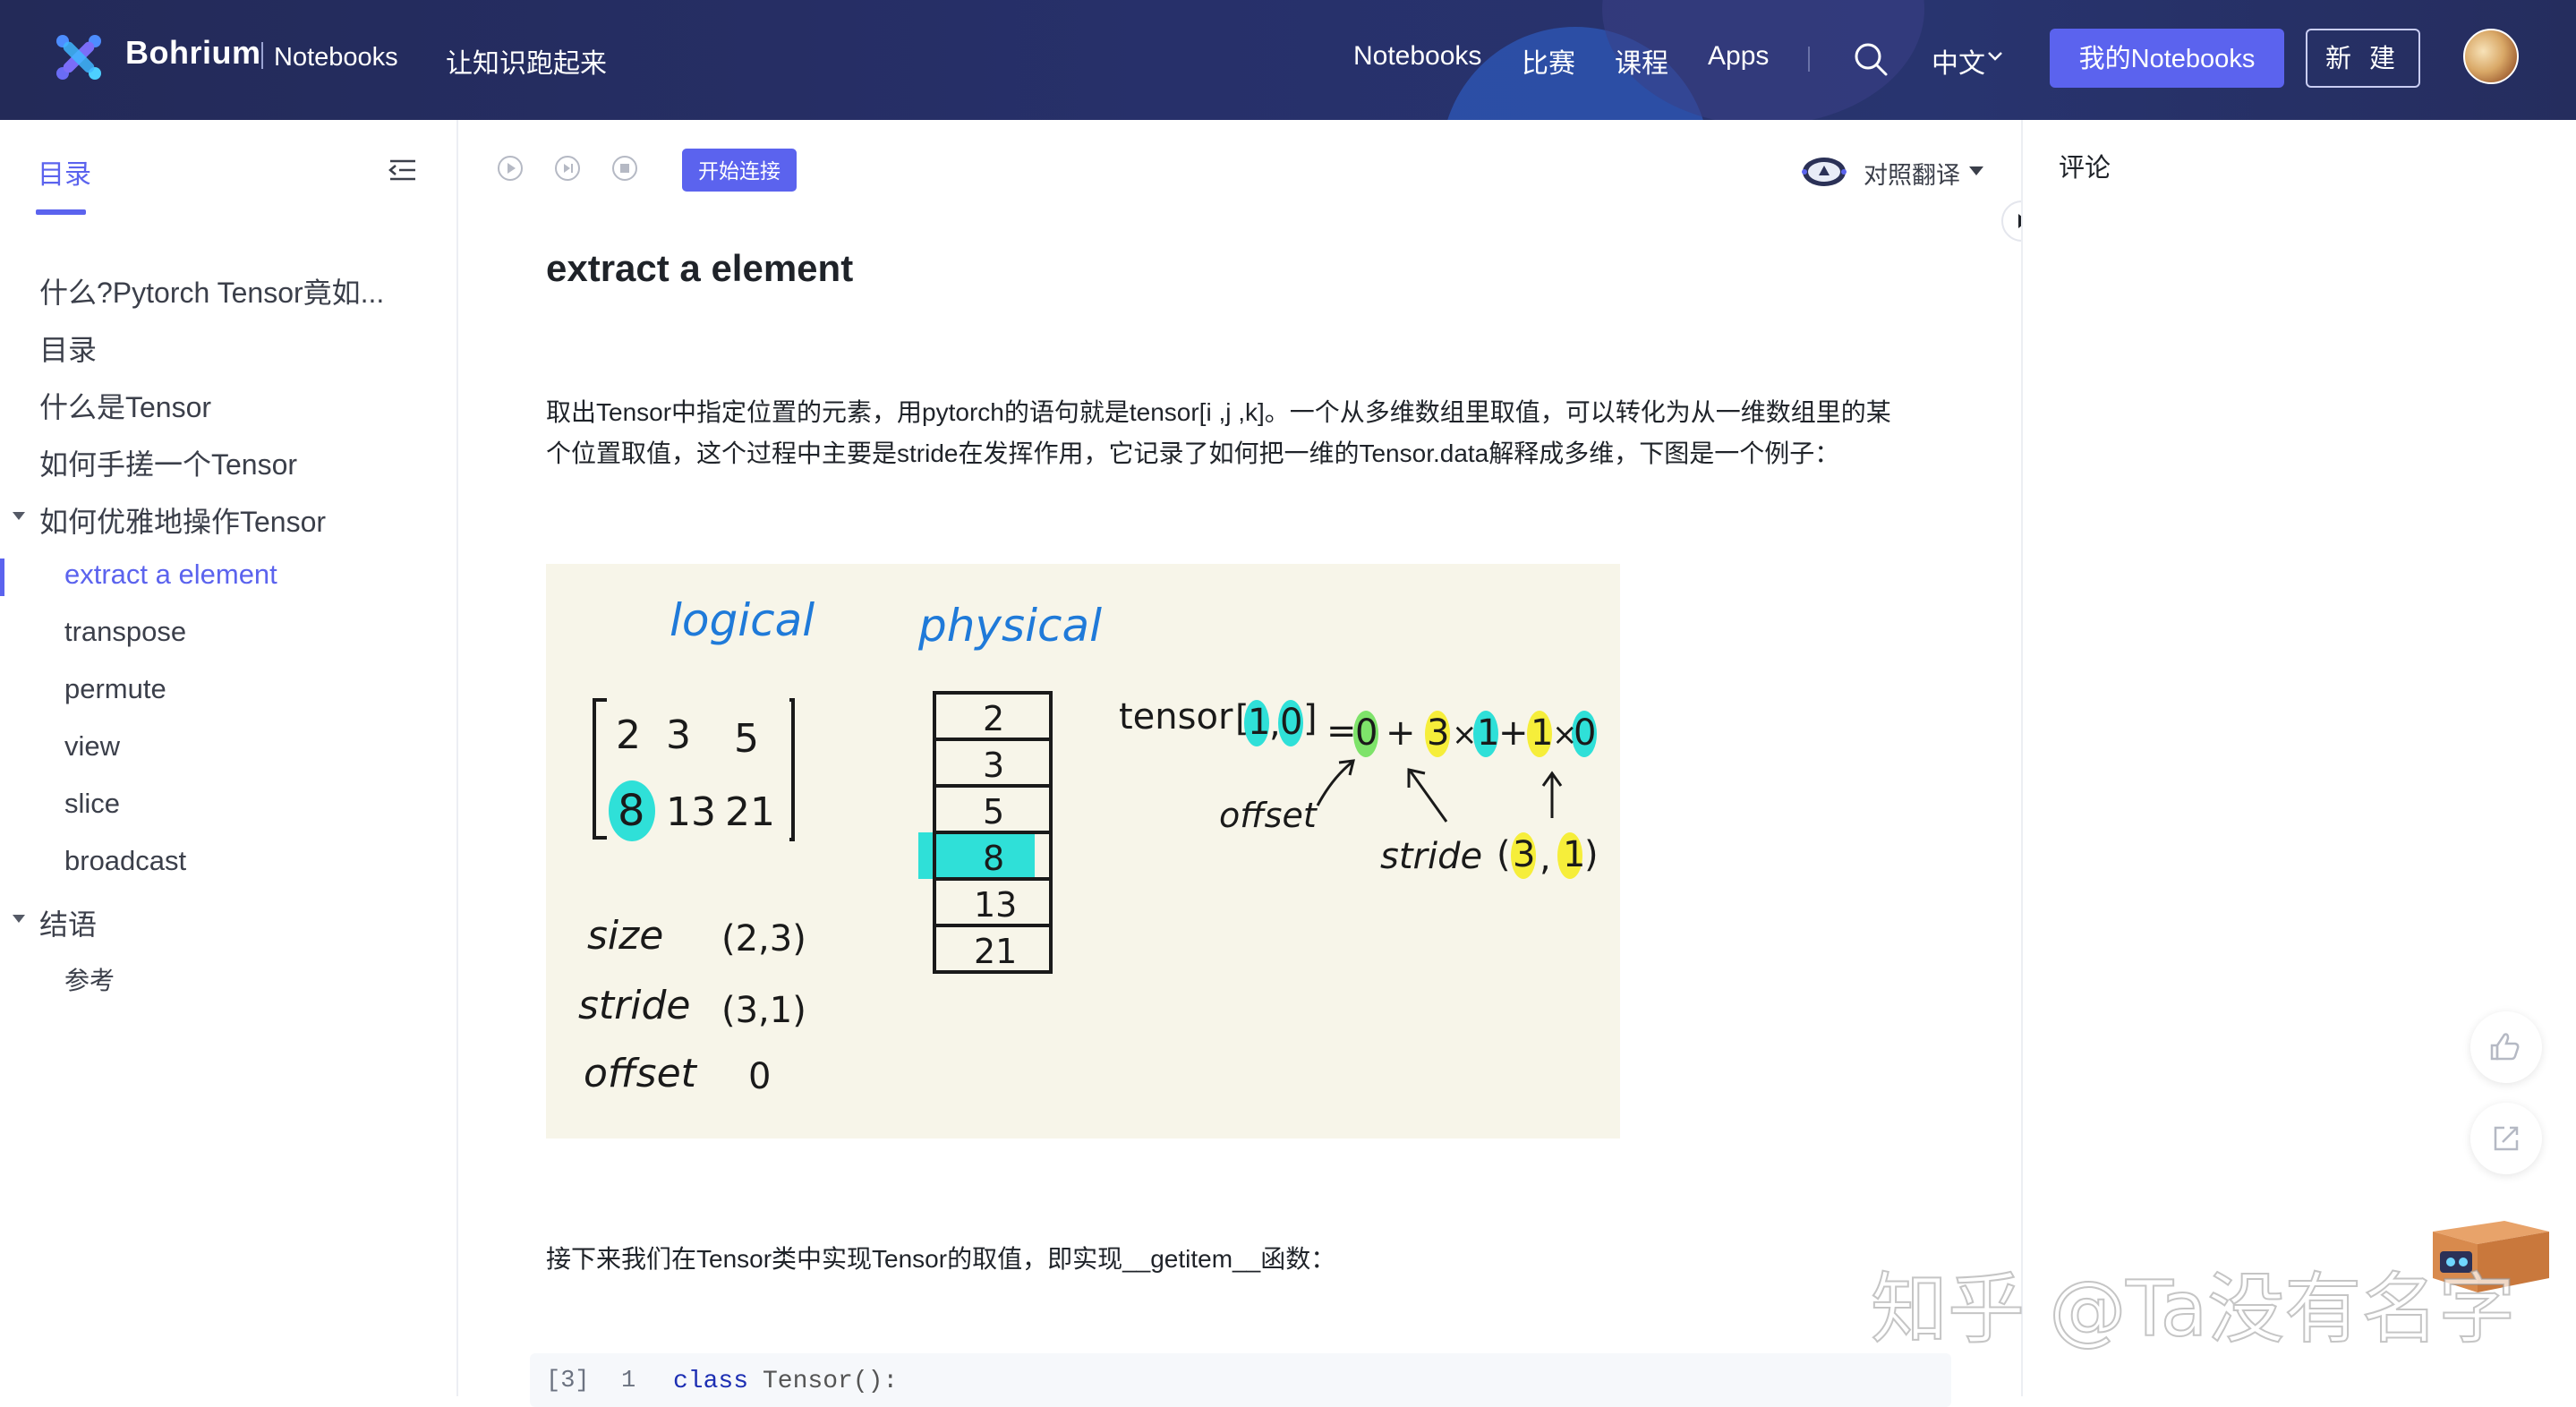 This screenshot has height=1407, width=2576. What do you see at coordinates (2363, 58) in the screenshot?
I see `new-button: 新 建` at bounding box center [2363, 58].